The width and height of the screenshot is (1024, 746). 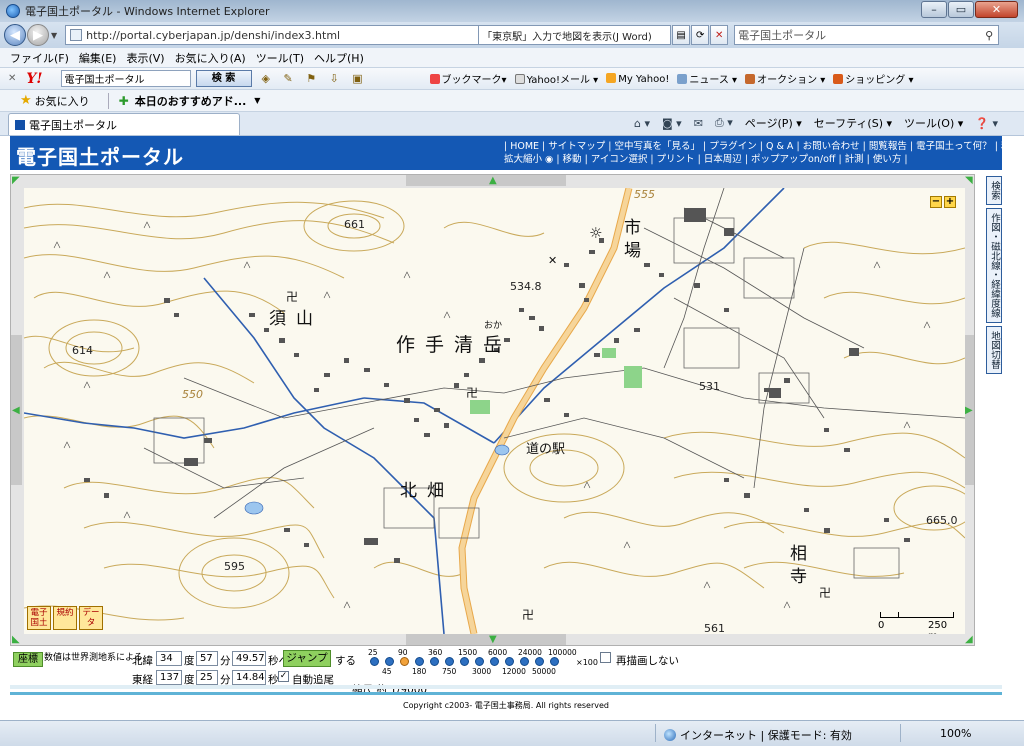 What do you see at coordinates (39, 58) in the screenshot?
I see `menu-file: ファイル(F)` at bounding box center [39, 58].